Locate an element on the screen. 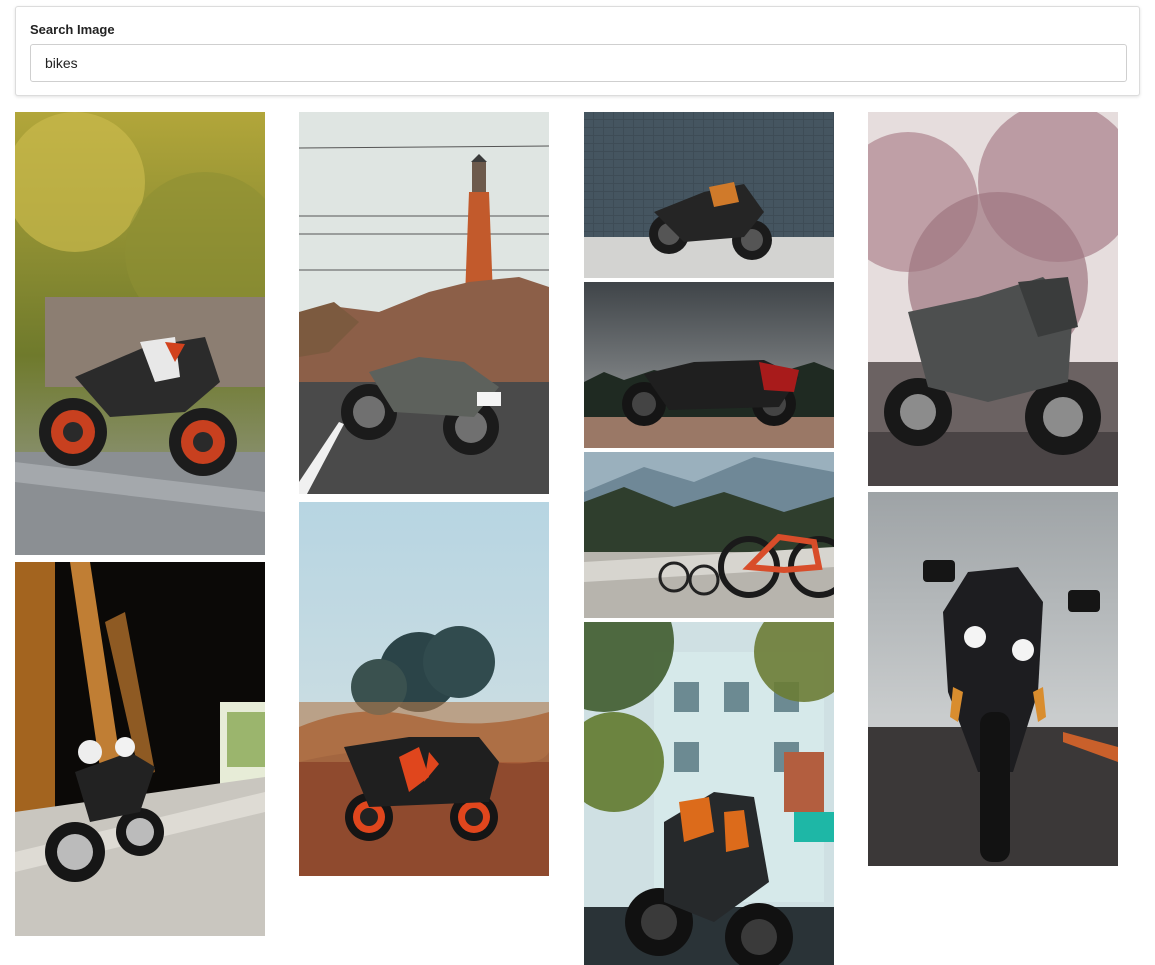  scrambler-bike-under-covered-bridge-photo is located at coordinates (140, 749).